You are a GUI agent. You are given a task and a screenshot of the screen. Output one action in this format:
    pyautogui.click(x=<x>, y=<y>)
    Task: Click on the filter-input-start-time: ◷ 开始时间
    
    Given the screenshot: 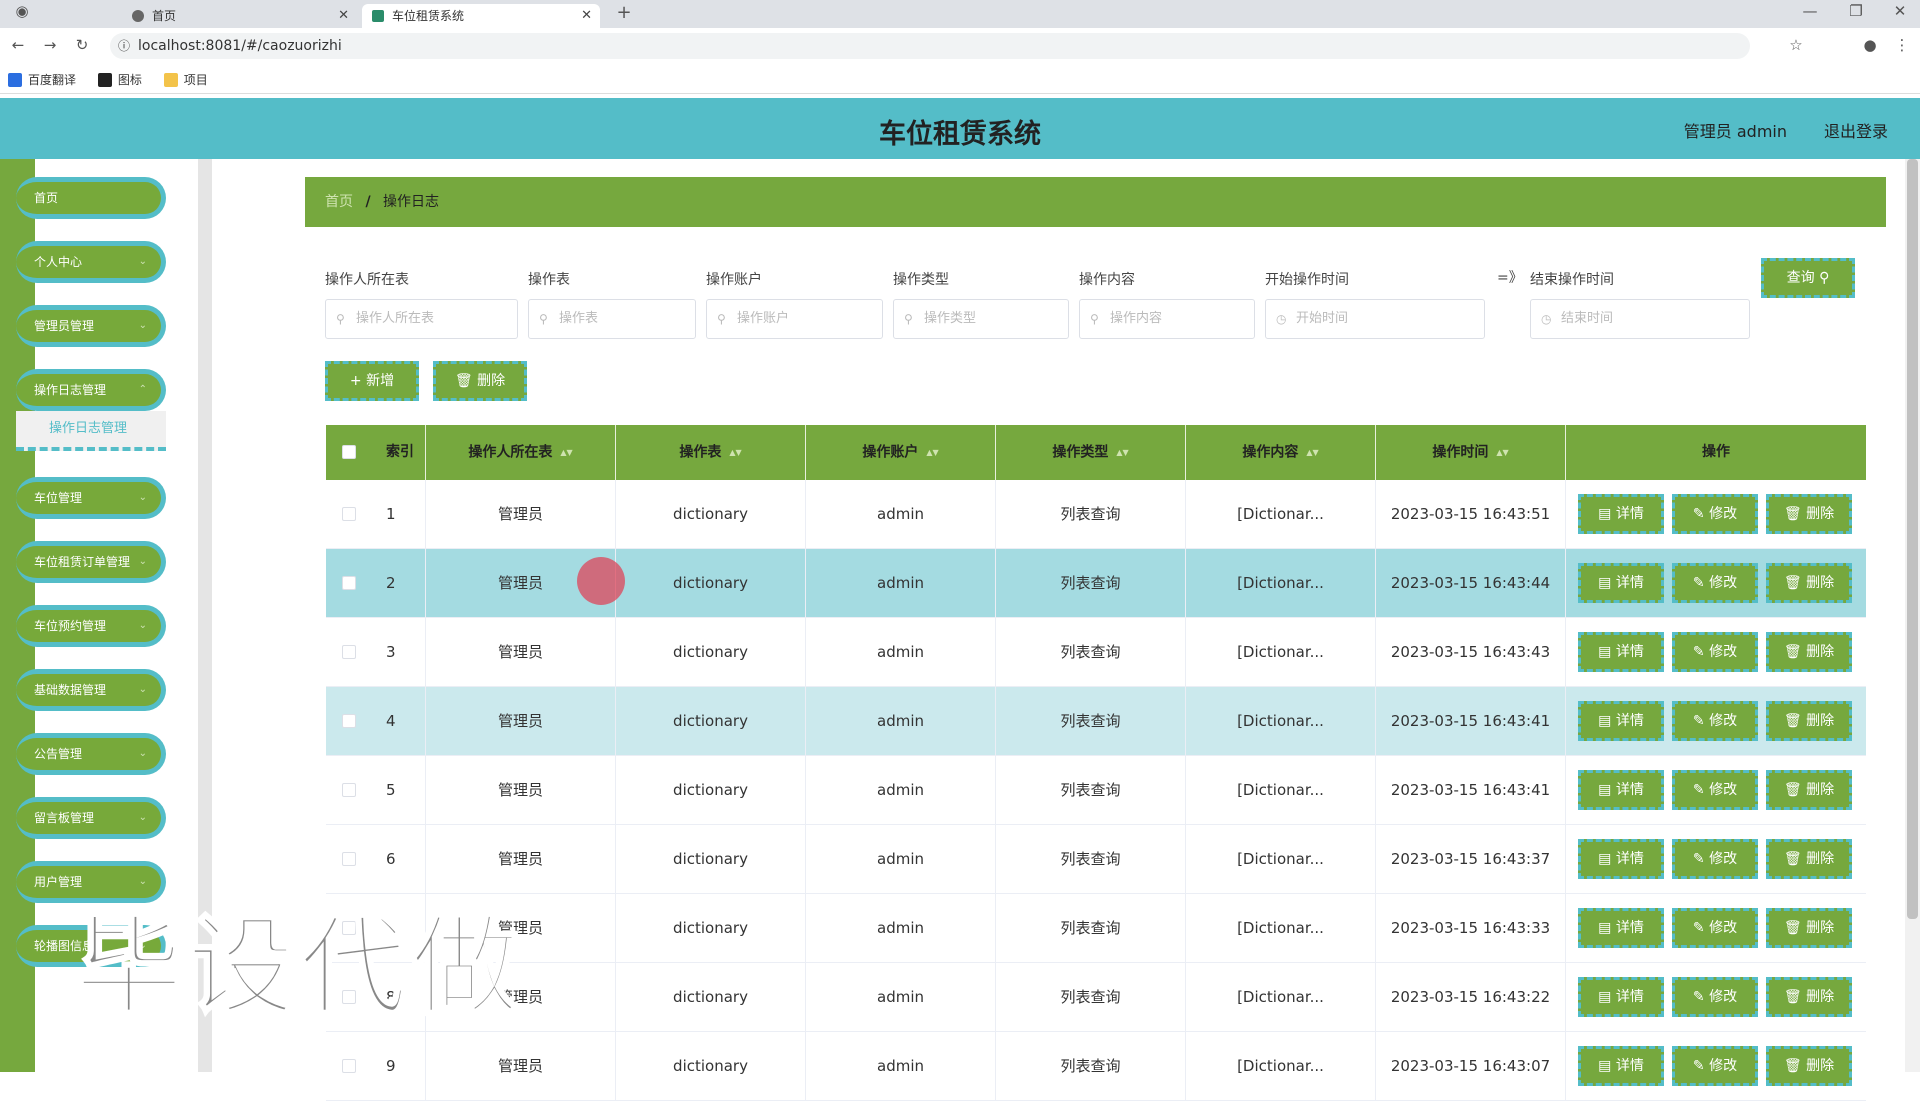 What is the action you would take?
    pyautogui.click(x=1375, y=319)
    